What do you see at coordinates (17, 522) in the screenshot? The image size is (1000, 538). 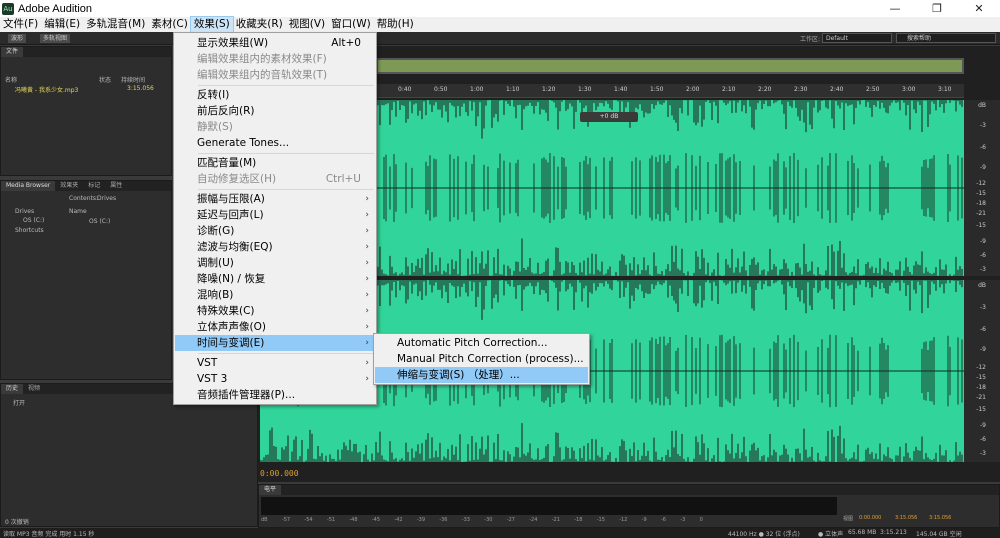 I see `undo-count: 0 次撤销` at bounding box center [17, 522].